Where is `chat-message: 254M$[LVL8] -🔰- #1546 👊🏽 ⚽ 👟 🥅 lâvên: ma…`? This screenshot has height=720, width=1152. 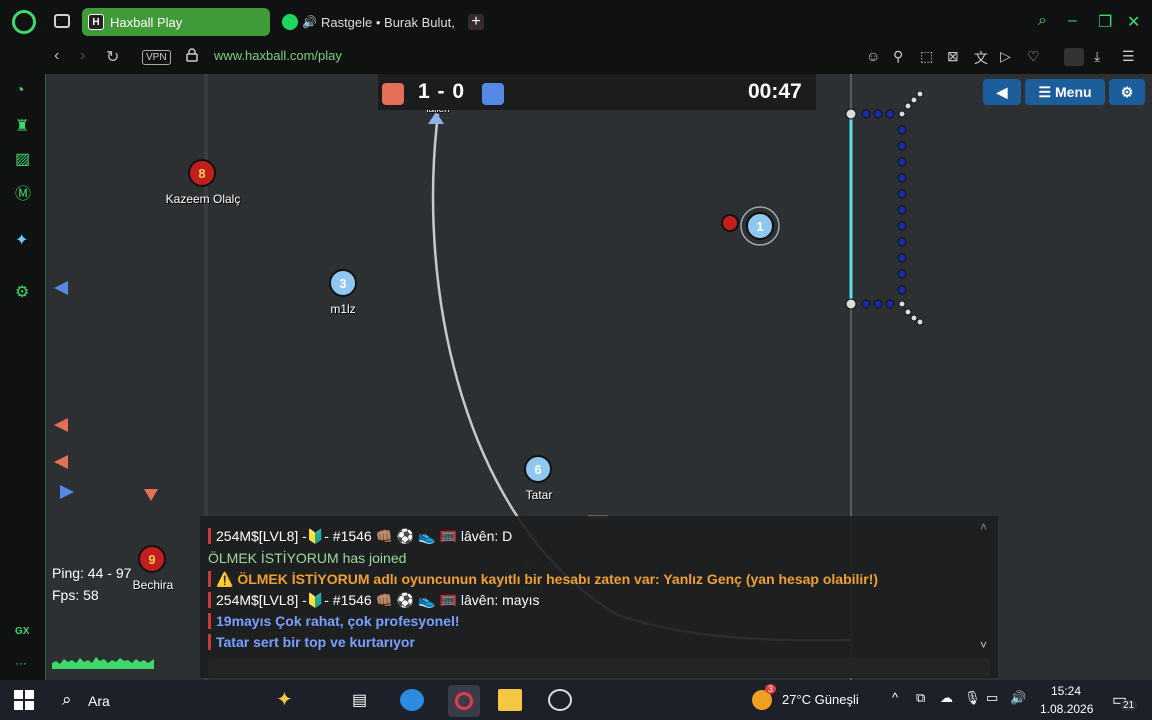
chat-message: 254M$[LVL8] -🔰- #1546 👊🏽 ⚽ 👟 🥅 lâvên: ma… is located at coordinates (373, 600).